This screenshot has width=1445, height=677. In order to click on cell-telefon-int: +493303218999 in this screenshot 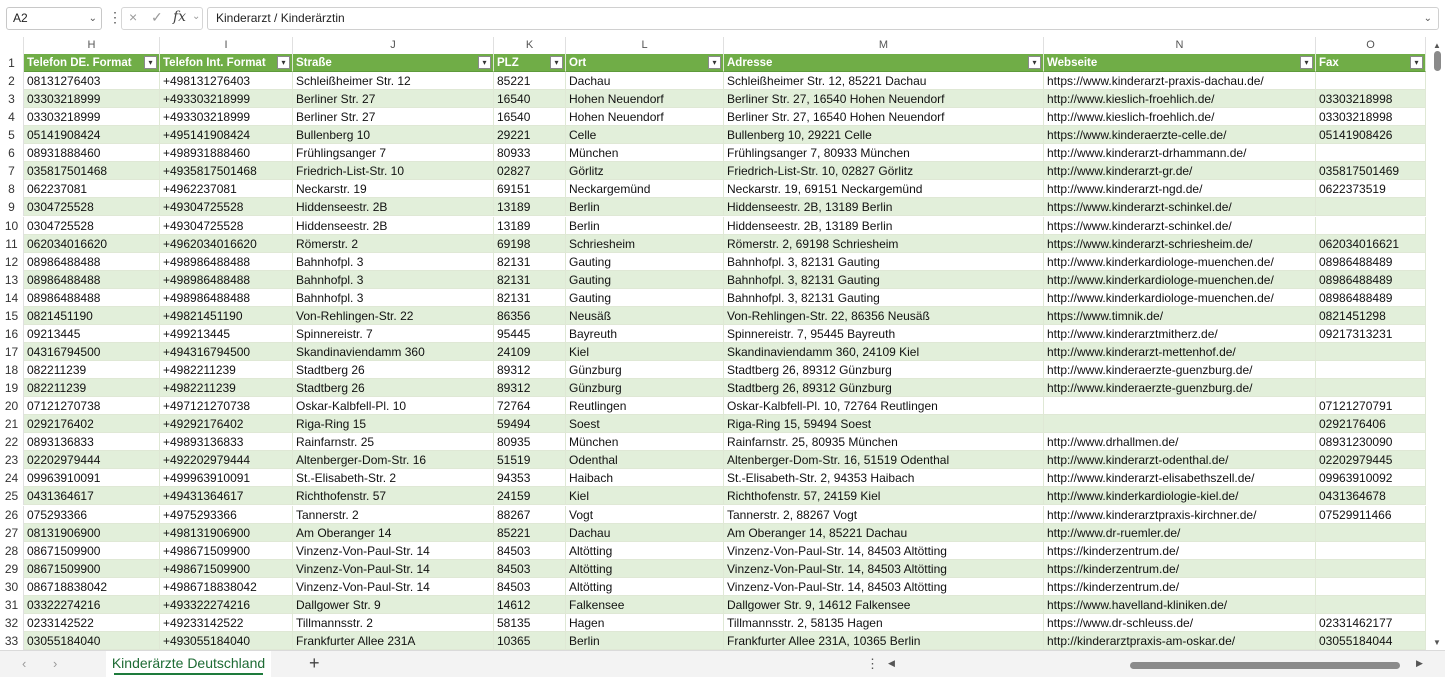, I will do `click(226, 99)`.